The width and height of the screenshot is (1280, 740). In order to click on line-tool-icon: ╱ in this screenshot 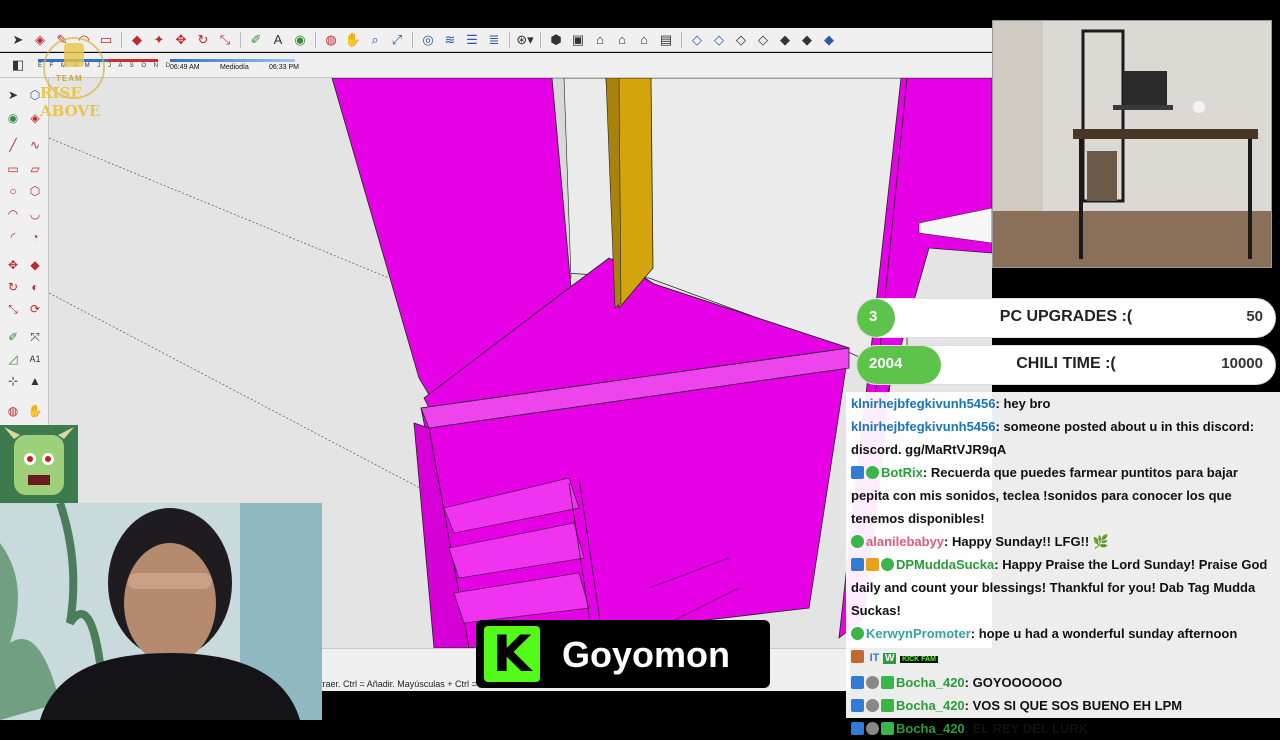, I will do `click(13, 145)`.